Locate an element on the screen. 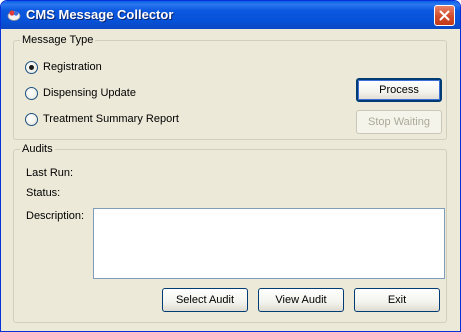 This screenshot has width=461, height=332. close-icon is located at coordinates (444, 15).